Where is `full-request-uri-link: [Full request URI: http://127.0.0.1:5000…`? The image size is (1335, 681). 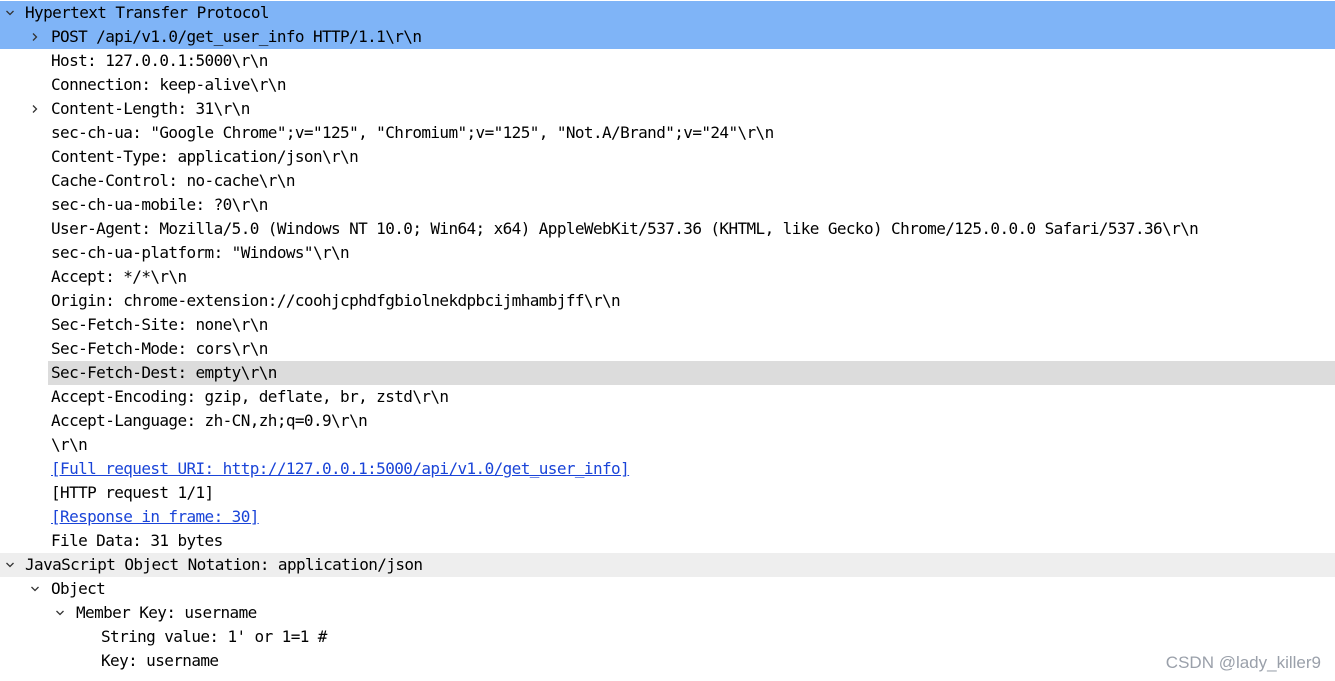
full-request-uri-link: [Full request URI: http://127.0.0.1:5000… is located at coordinates (340, 469).